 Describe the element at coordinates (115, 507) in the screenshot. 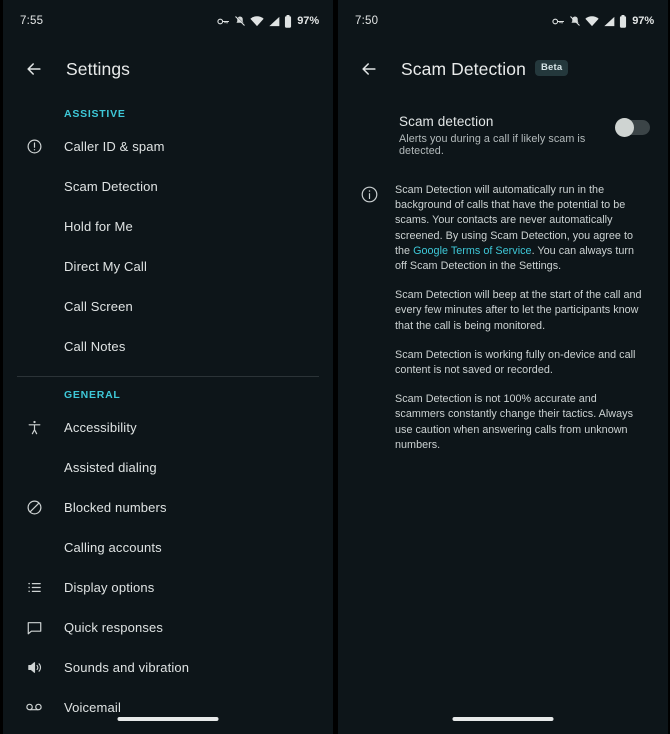

I see `sidebar-item-label: Blocked numbers` at that location.